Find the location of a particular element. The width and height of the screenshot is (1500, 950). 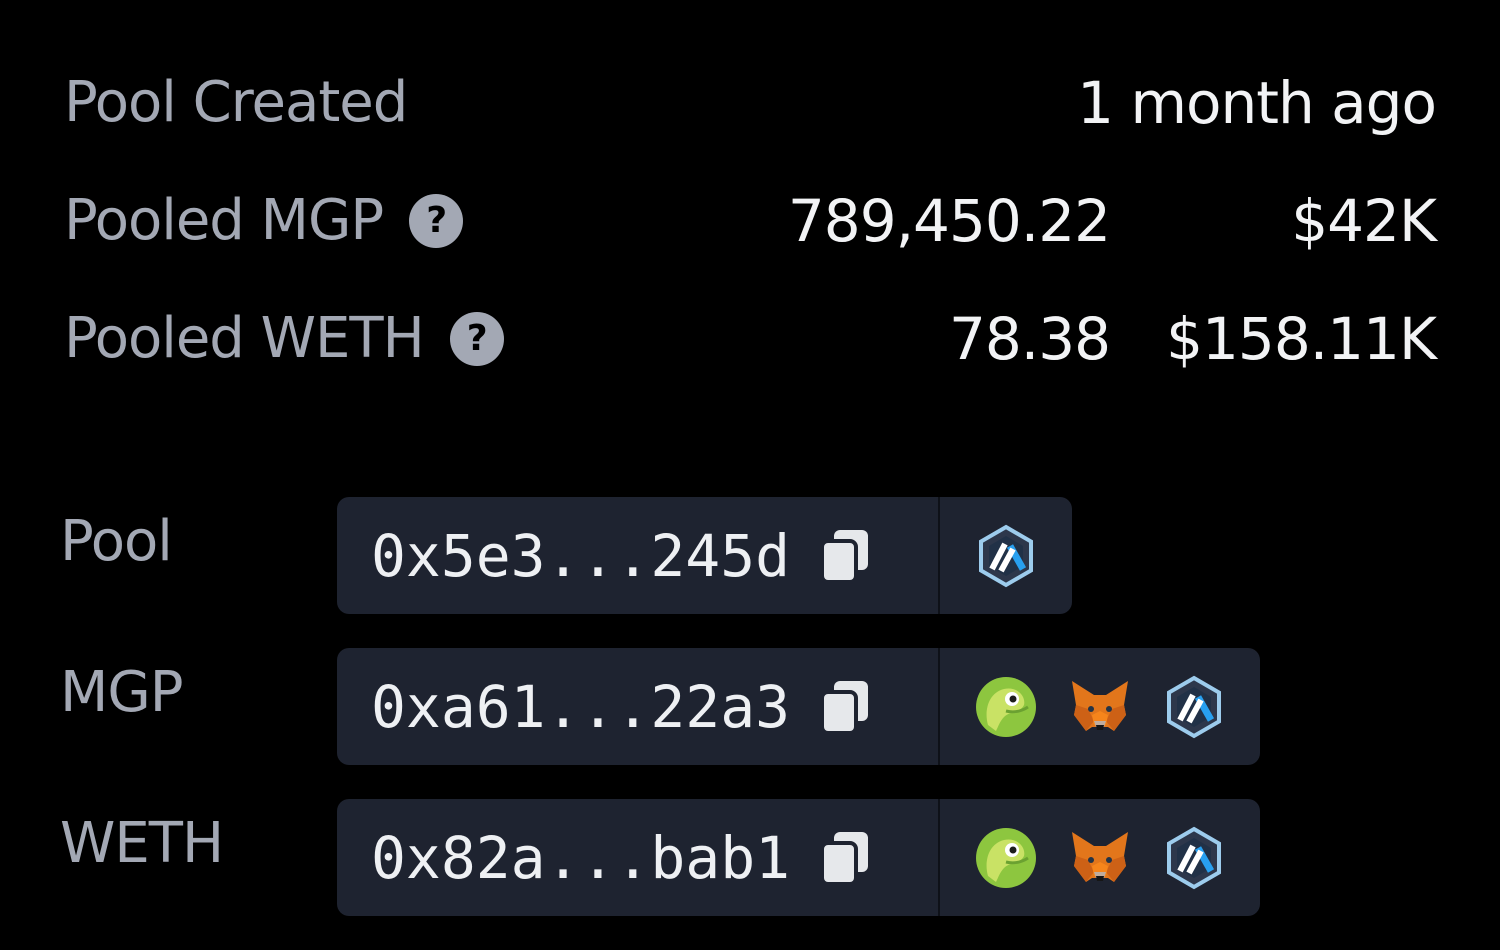

stat-label-text: Pooled WETH is located at coordinates (244, 338).